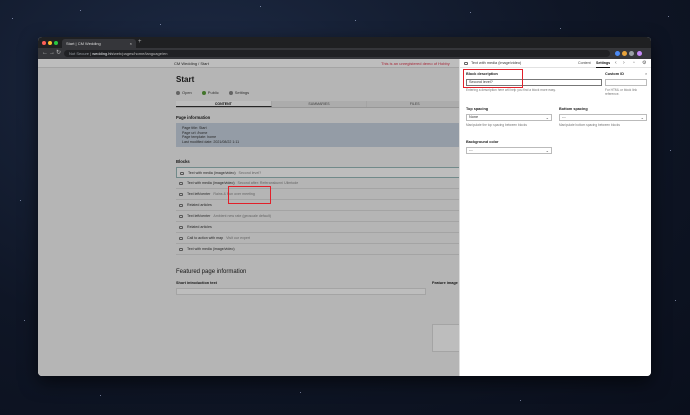 This screenshot has height=415, width=690. Describe the element at coordinates (50, 43) in the screenshot. I see `minimize-window-icon` at that location.